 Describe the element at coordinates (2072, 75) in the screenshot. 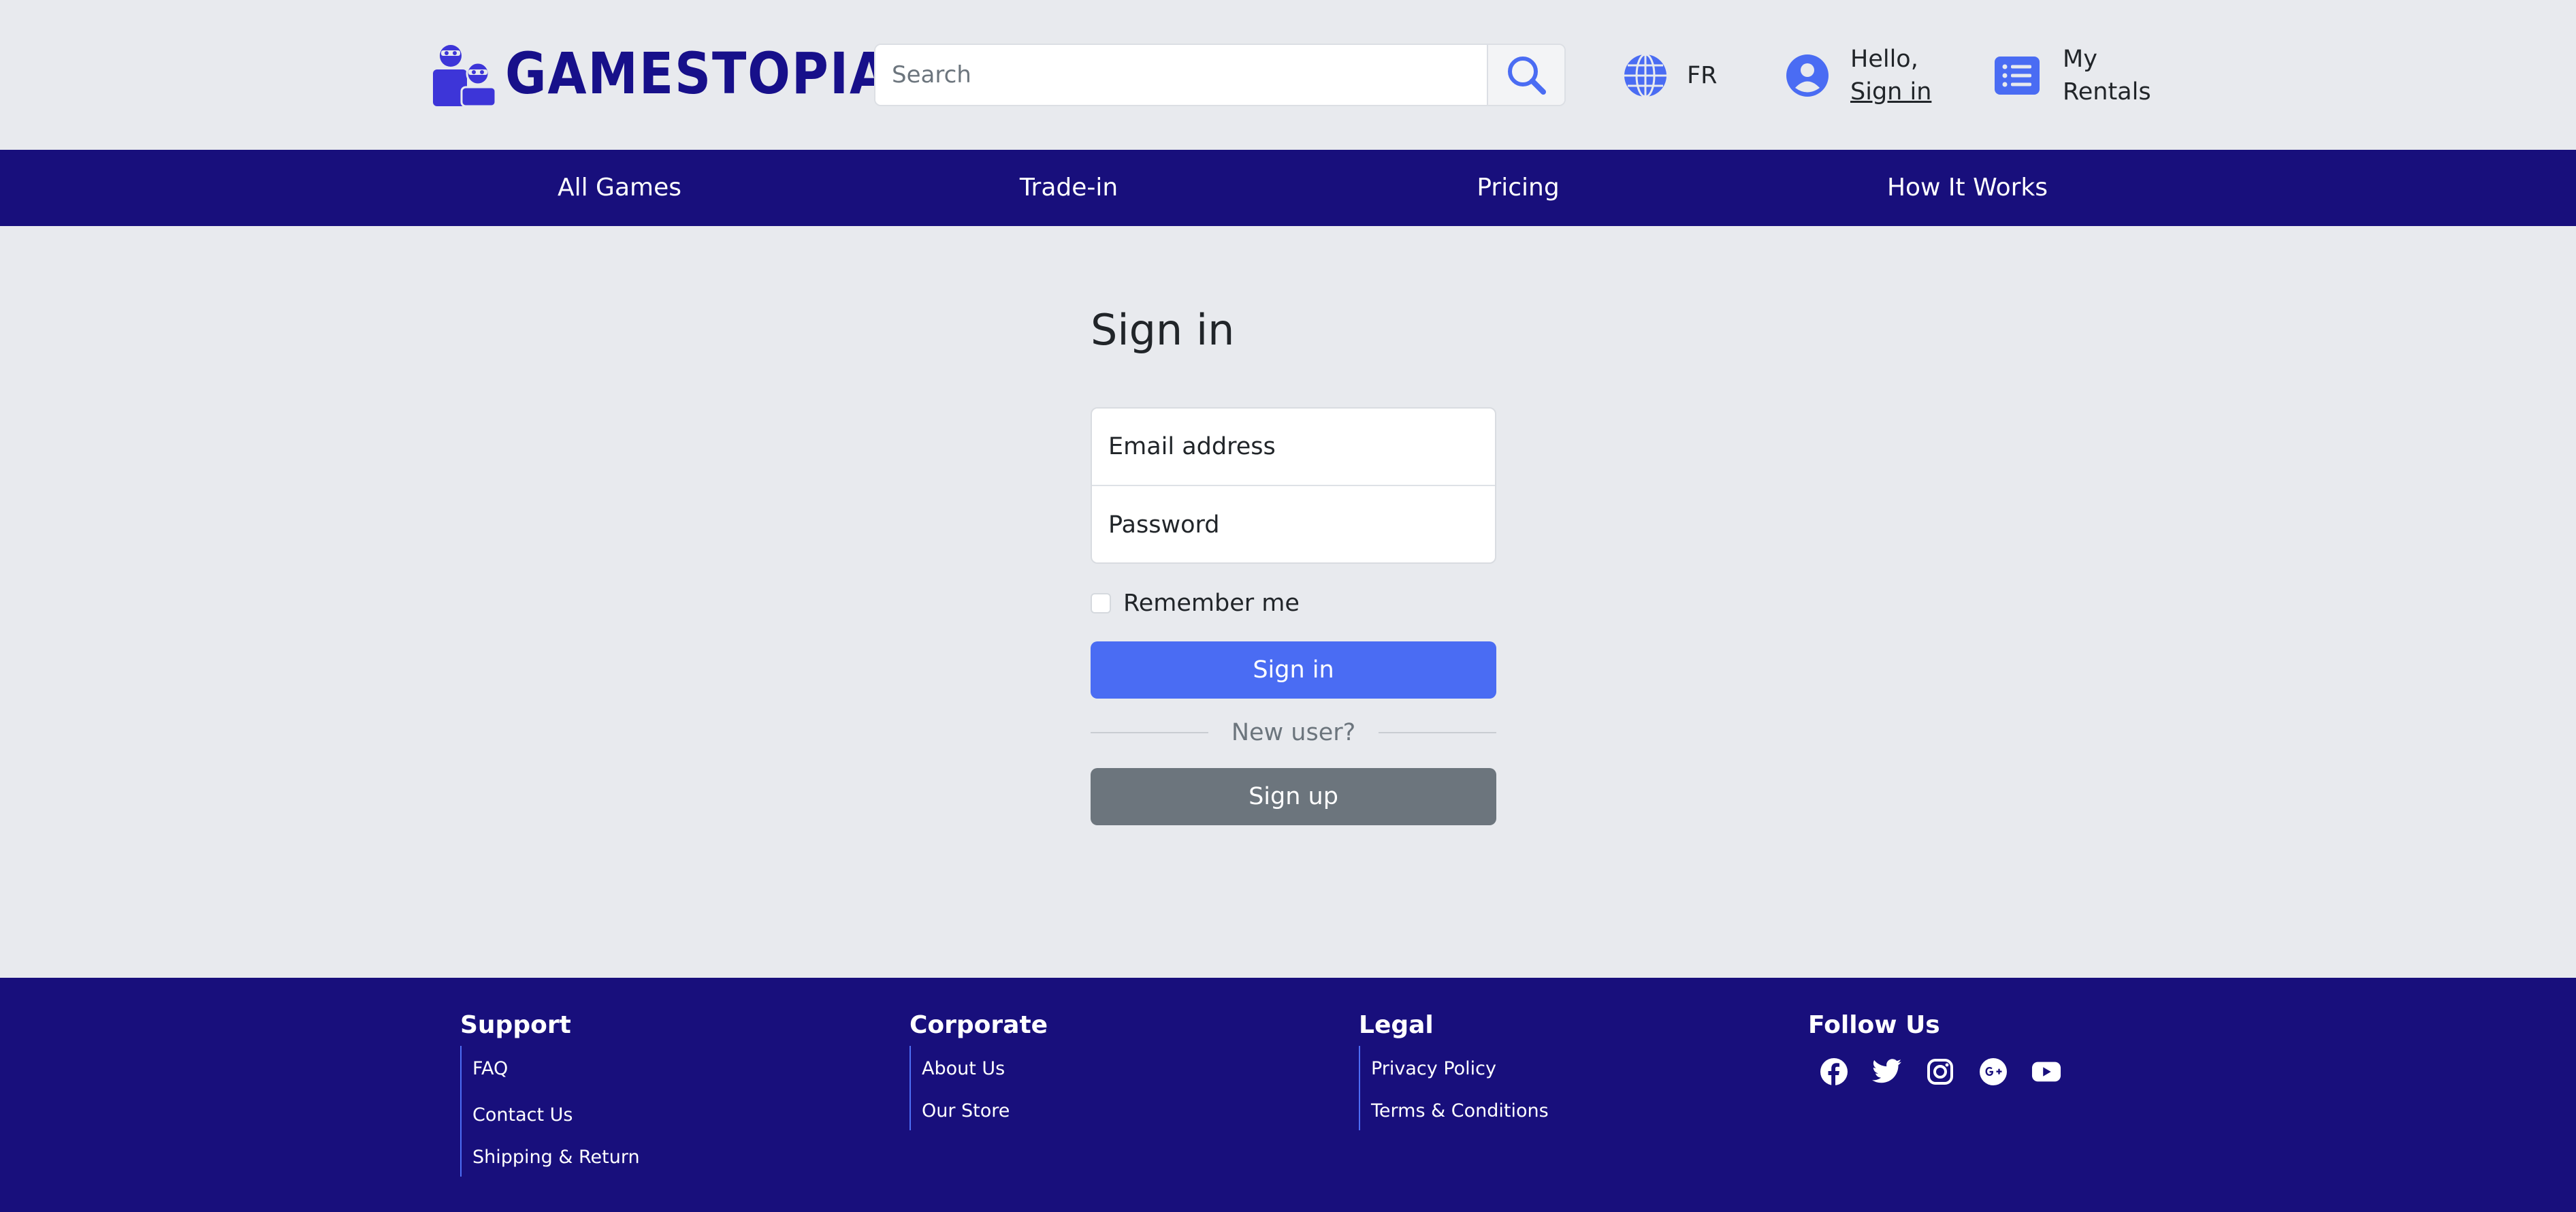

I see `my-rentals-link: My Rentals` at that location.